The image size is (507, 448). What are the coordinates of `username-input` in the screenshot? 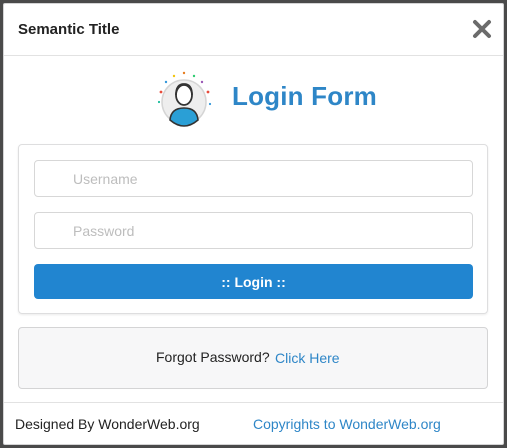 It's located at (253, 178).